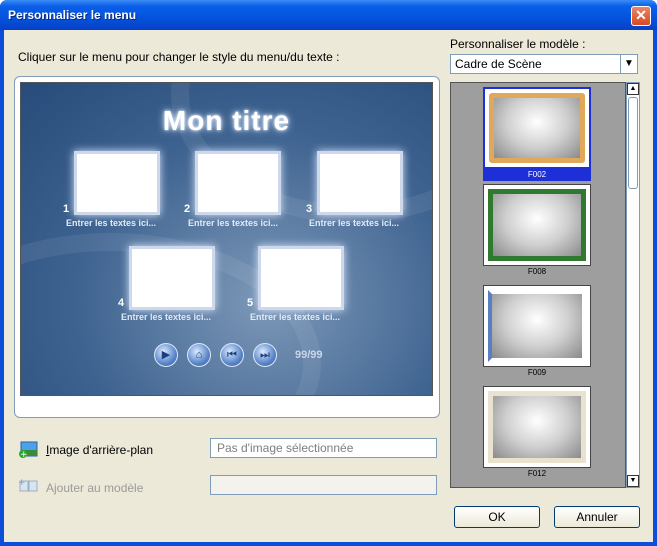 Image resolution: width=657 pixels, height=546 pixels. Describe the element at coordinates (597, 517) in the screenshot. I see `cancel-button: Annuler` at that location.